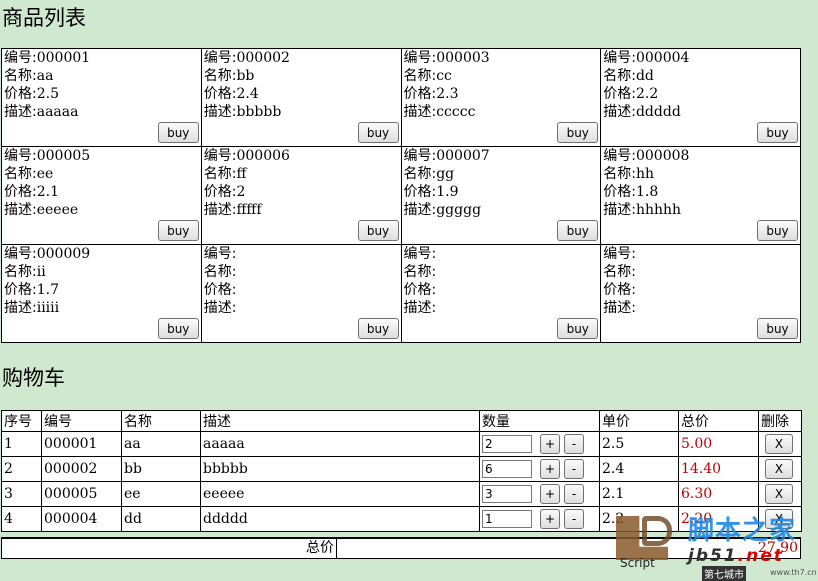 Image resolution: width=818 pixels, height=581 pixels. Describe the element at coordinates (340, 519) in the screenshot. I see `cart-cell-desc: ddddd` at that location.